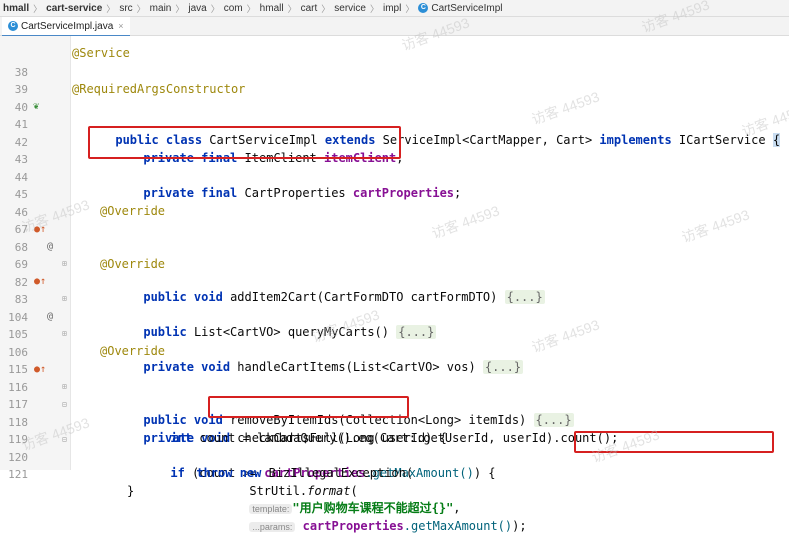  Describe the element at coordinates (394, 447) in the screenshot. I see `code-line: 119 throw new BizIllegalException(` at that location.